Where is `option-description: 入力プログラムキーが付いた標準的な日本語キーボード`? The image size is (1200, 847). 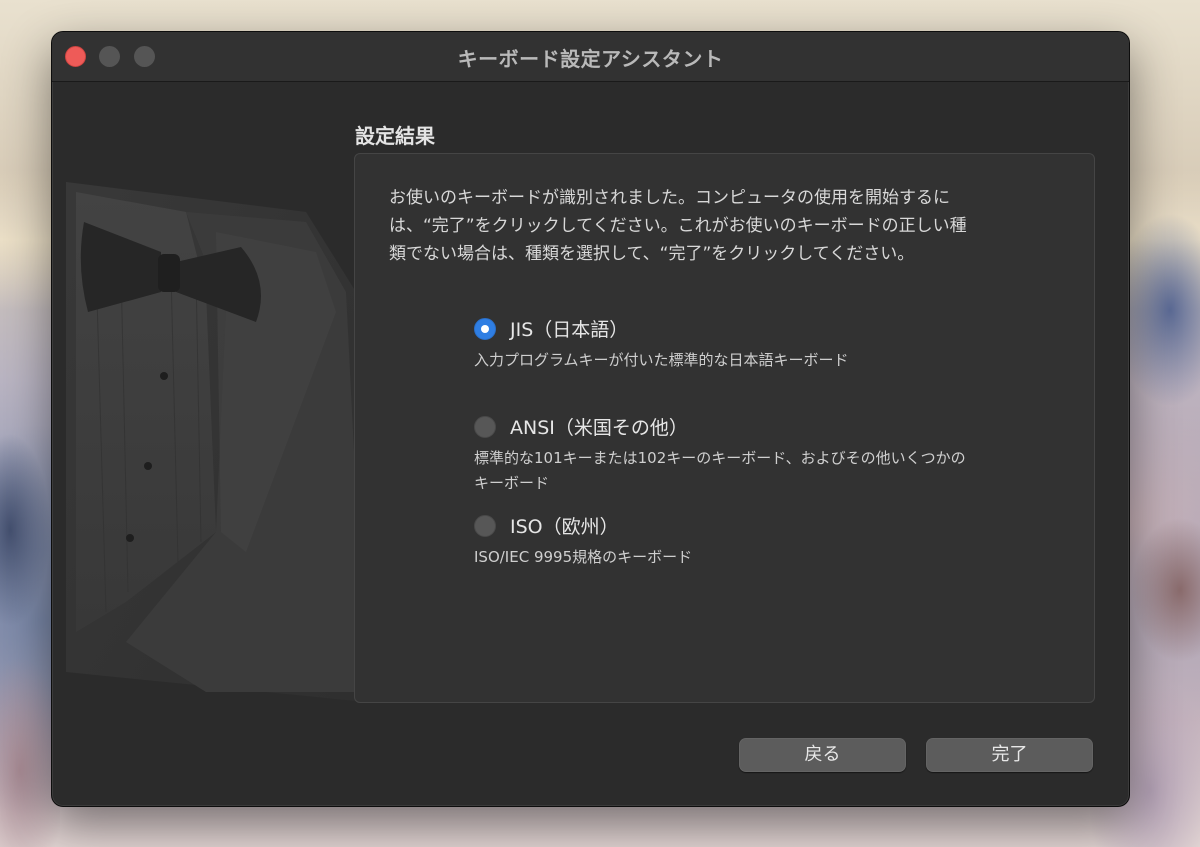 option-description: 入力プログラムキーが付いた標準的な日本語キーボード is located at coordinates (774, 360).